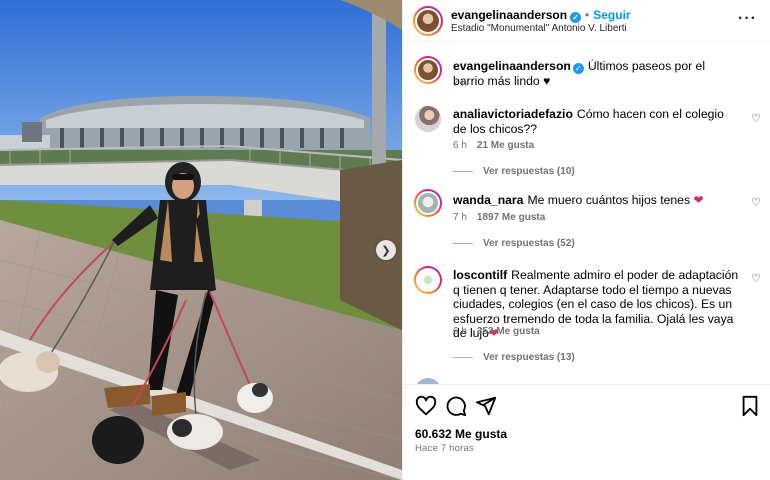 The image size is (770, 480). I want to click on view-replies-button: Ver respuestas (13), so click(514, 357).